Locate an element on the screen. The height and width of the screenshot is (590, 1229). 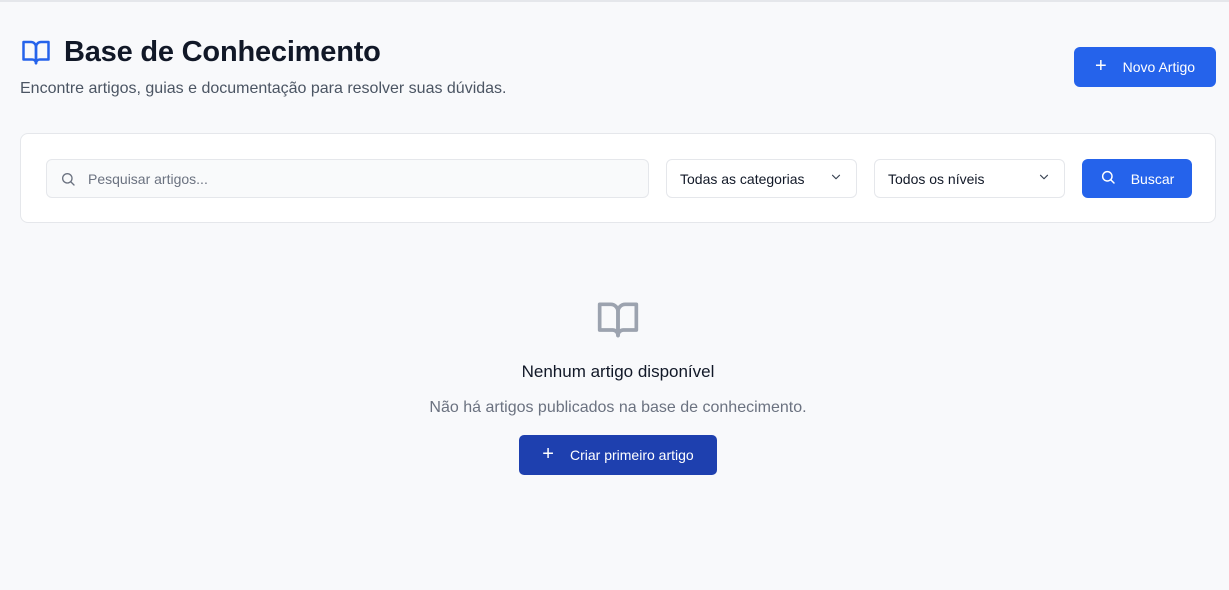
category-select-value: Todas as categorias is located at coordinates (742, 178).